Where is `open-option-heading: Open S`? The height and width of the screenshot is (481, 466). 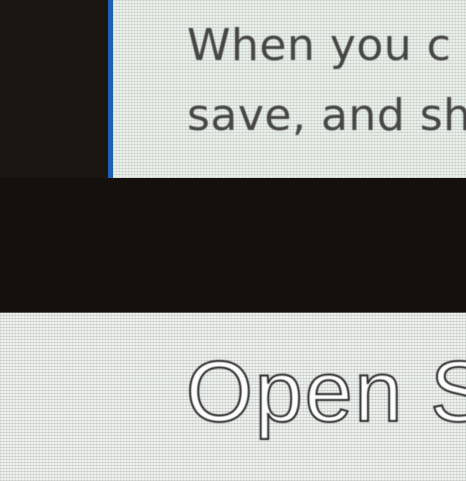 open-option-heading: Open S is located at coordinates (325, 392).